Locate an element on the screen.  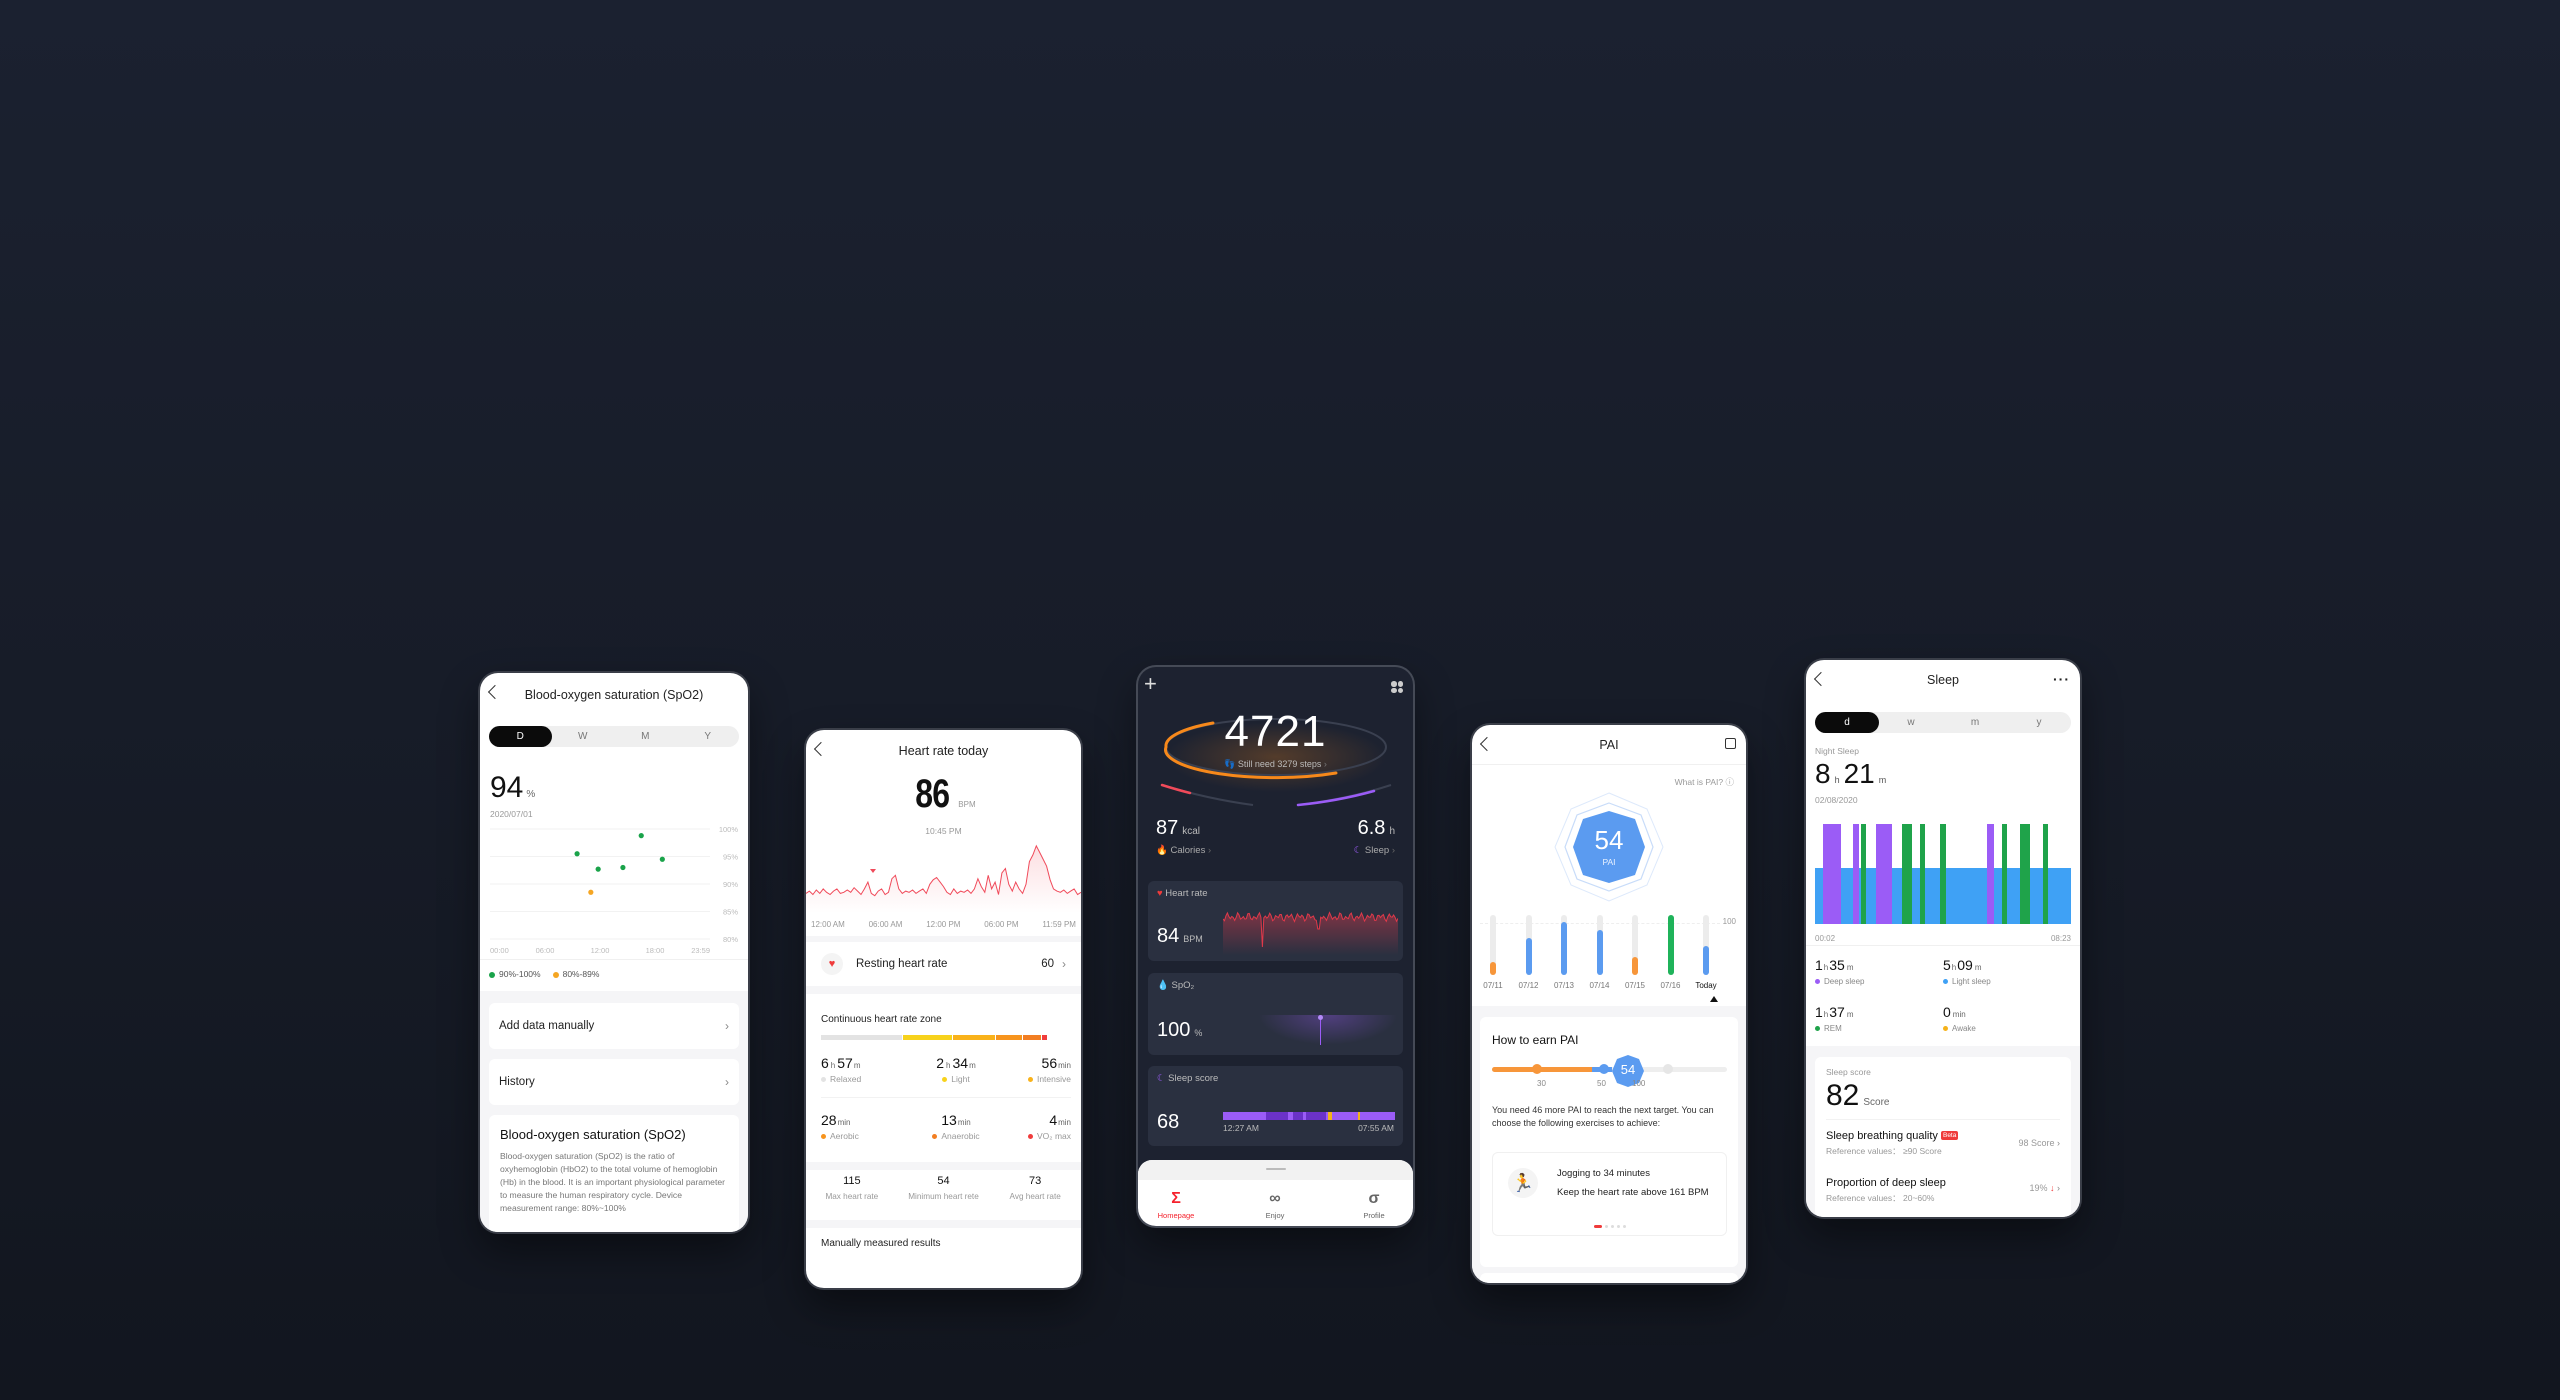
tab-profile: σ Profile is located at coordinates (1374, 1205).